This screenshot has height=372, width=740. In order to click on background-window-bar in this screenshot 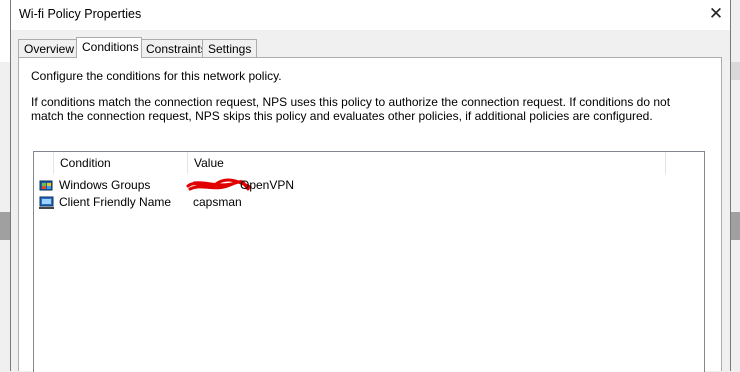, I will do `click(735, 71)`.